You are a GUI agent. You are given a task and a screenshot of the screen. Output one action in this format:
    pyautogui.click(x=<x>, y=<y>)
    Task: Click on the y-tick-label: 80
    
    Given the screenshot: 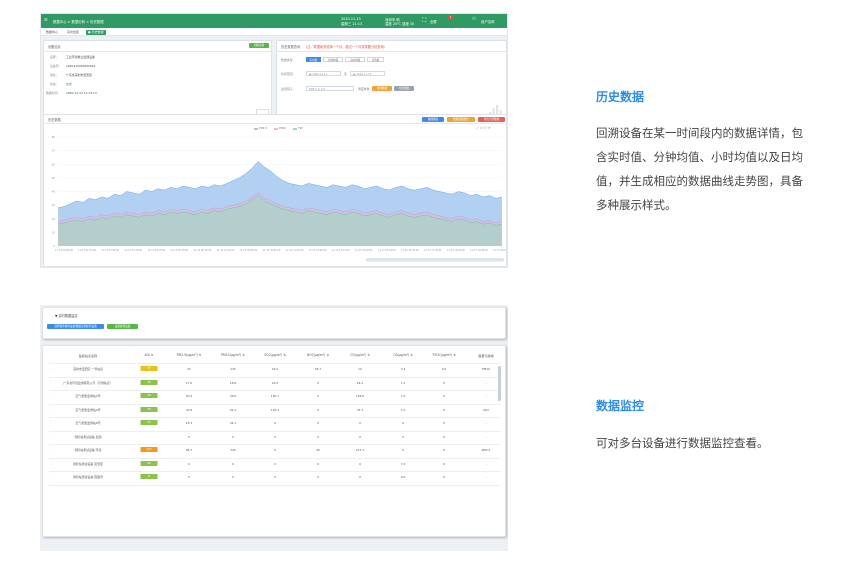 What is the action you would take?
    pyautogui.click(x=54, y=137)
    